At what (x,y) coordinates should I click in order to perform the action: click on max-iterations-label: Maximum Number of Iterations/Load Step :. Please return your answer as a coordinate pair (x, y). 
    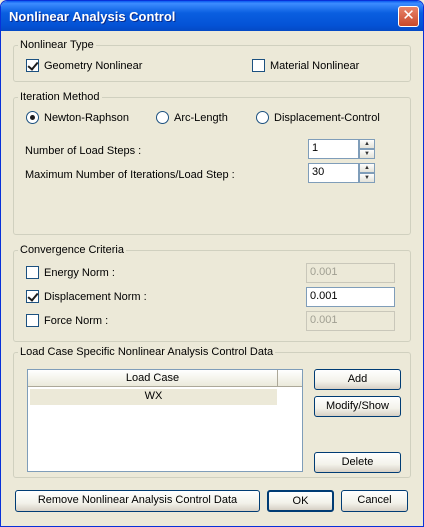
    Looking at the image, I should click on (130, 175).